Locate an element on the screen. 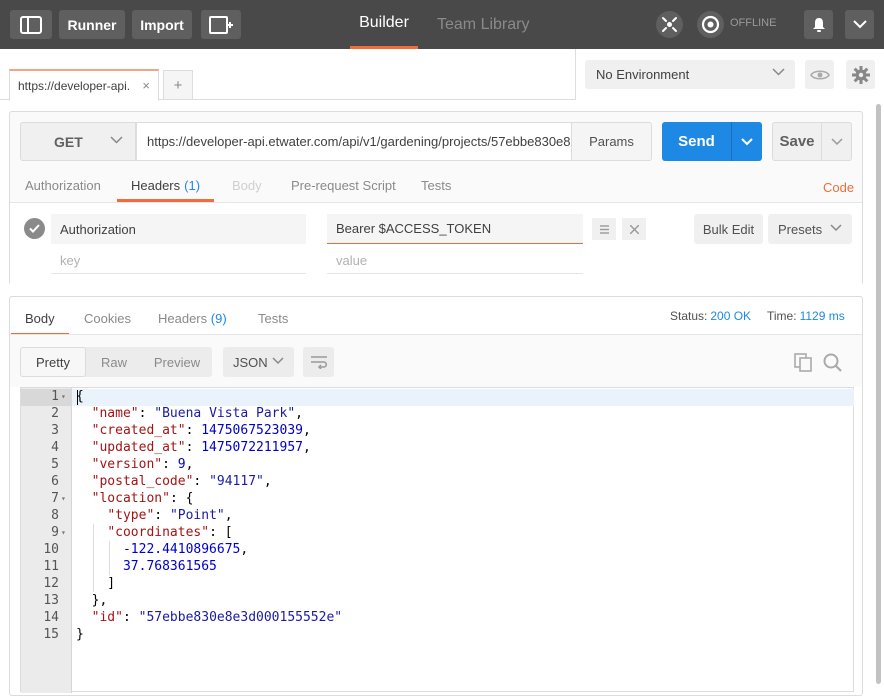  page-scrollbar-thumb is located at coordinates (878, 394).